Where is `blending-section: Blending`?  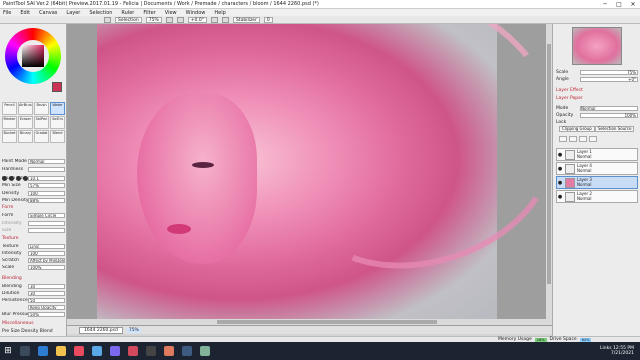 blending-section: Blending is located at coordinates (12, 278).